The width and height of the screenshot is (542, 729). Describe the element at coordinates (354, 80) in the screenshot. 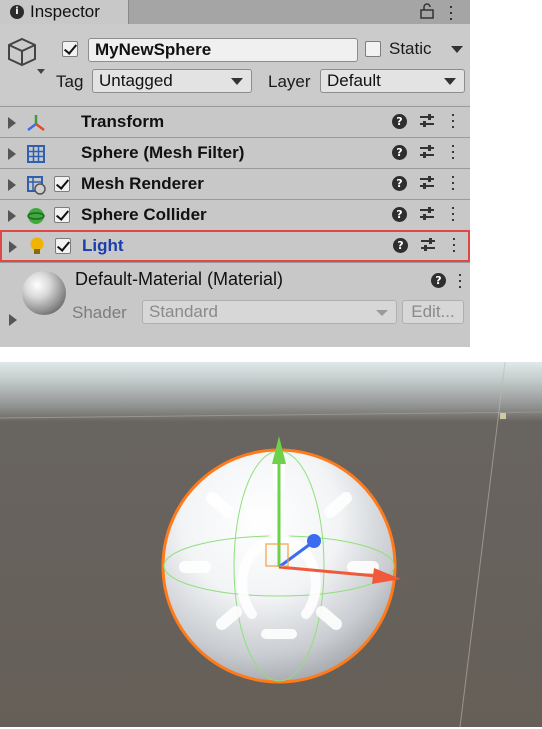

I see `layer-value: Default` at that location.